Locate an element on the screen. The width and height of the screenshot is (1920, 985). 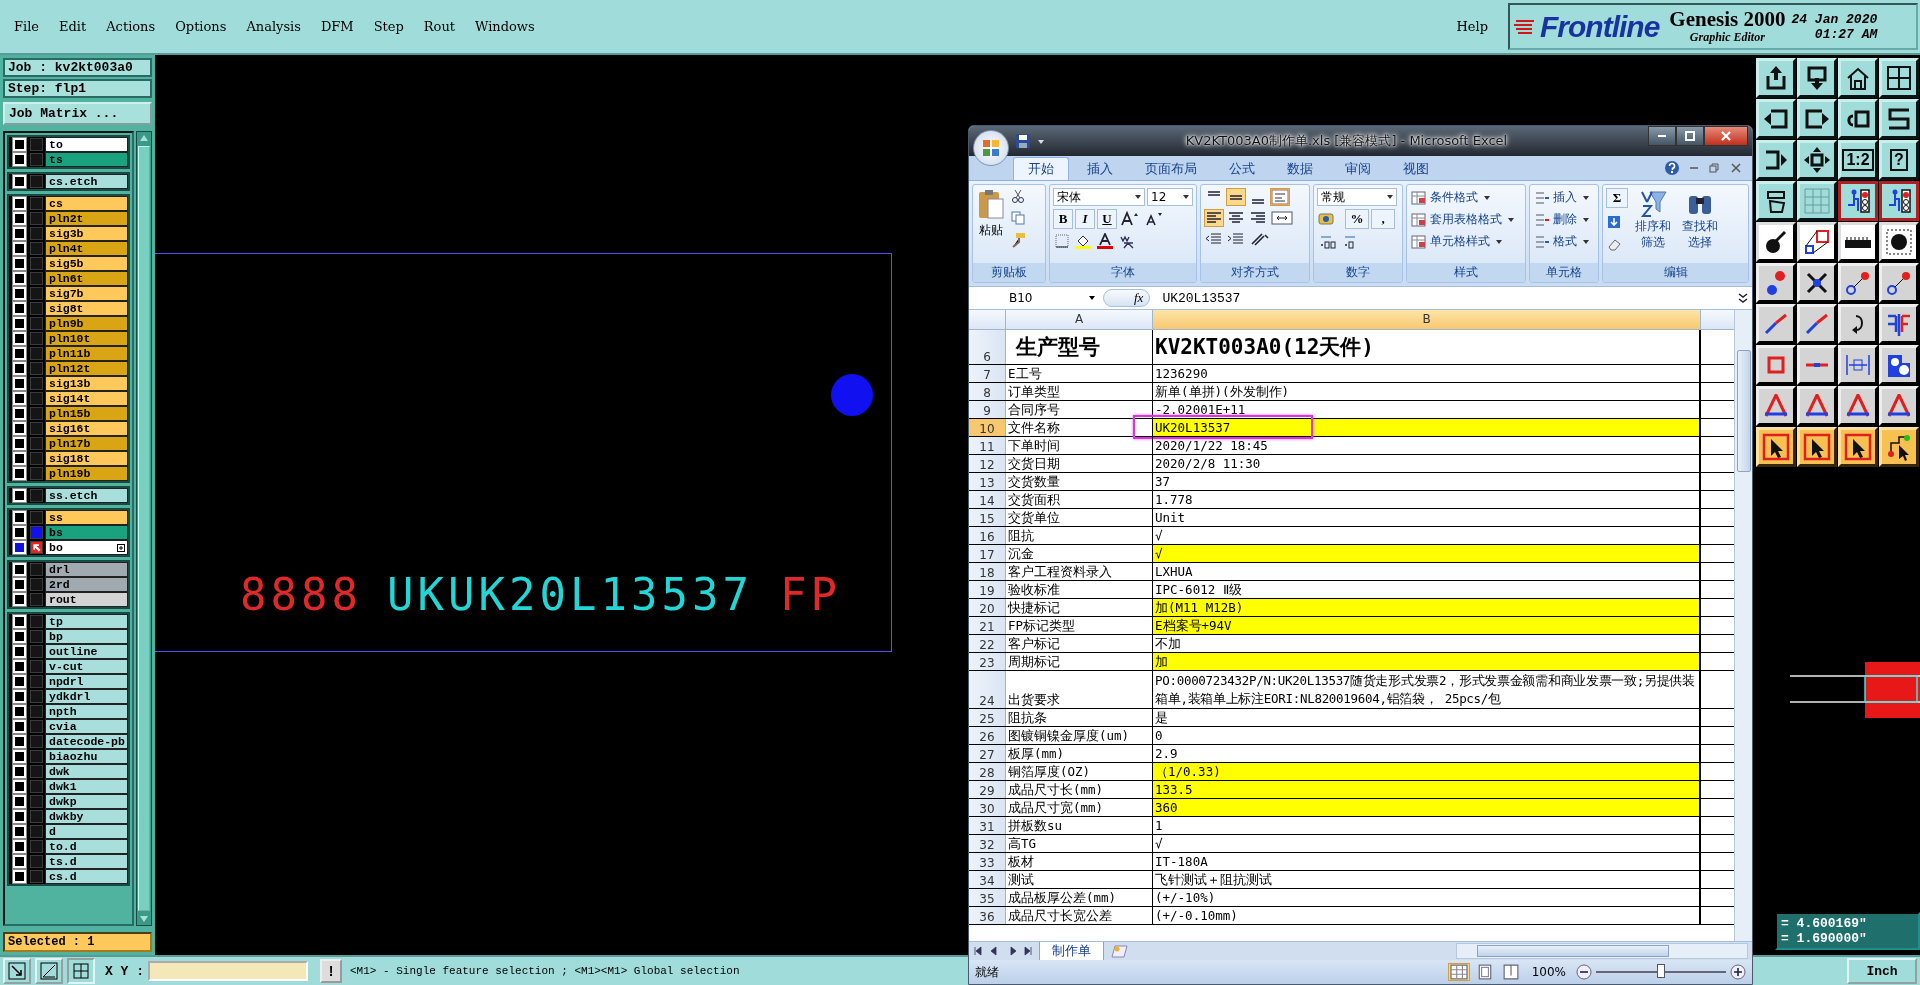
wrap-text-icon is located at coordinates (1280, 197).